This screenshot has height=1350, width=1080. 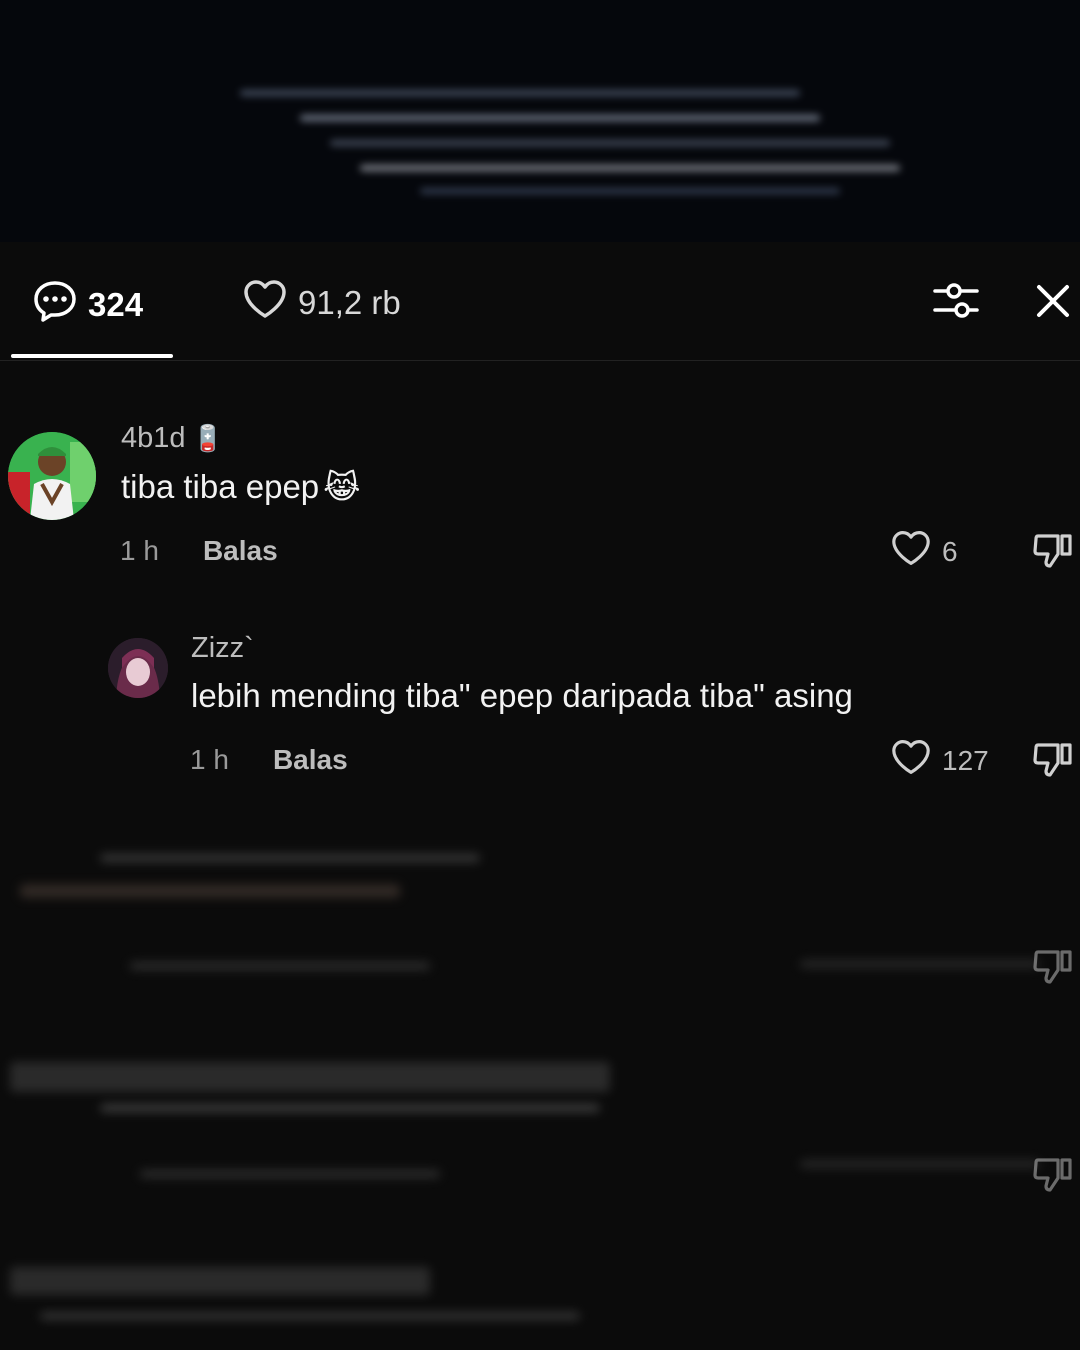 What do you see at coordinates (241, 486) in the screenshot?
I see `comment-text: tiba tiba epep 😹` at bounding box center [241, 486].